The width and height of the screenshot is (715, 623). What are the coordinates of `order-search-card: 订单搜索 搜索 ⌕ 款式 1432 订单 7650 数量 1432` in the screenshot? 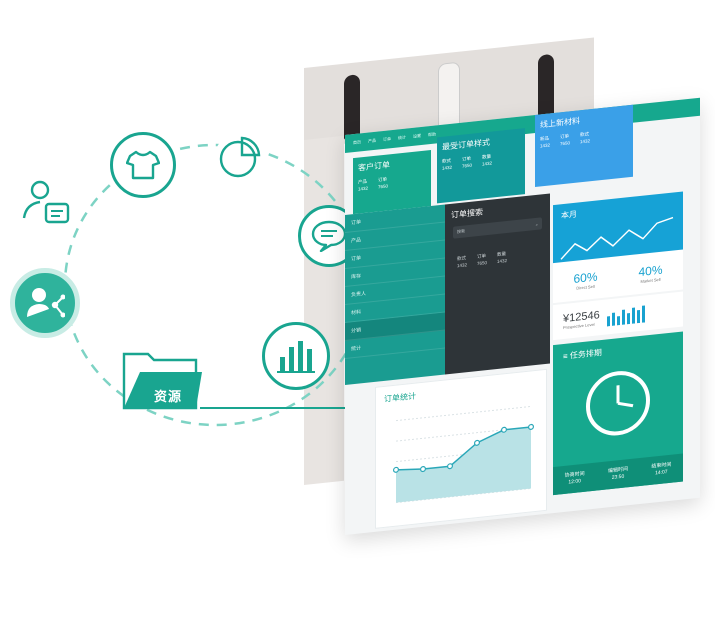 It's located at (497, 284).